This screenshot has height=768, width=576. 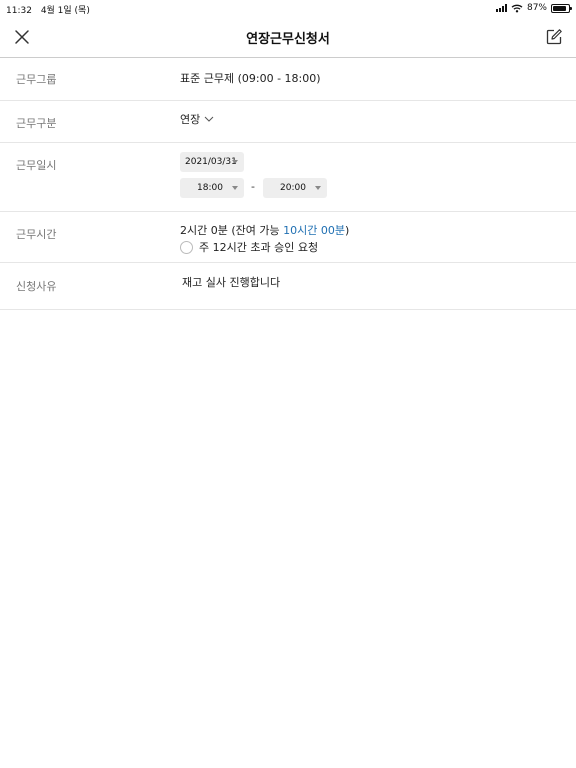 I want to click on nav-bar: 연장근무신청서, so click(x=288, y=38).